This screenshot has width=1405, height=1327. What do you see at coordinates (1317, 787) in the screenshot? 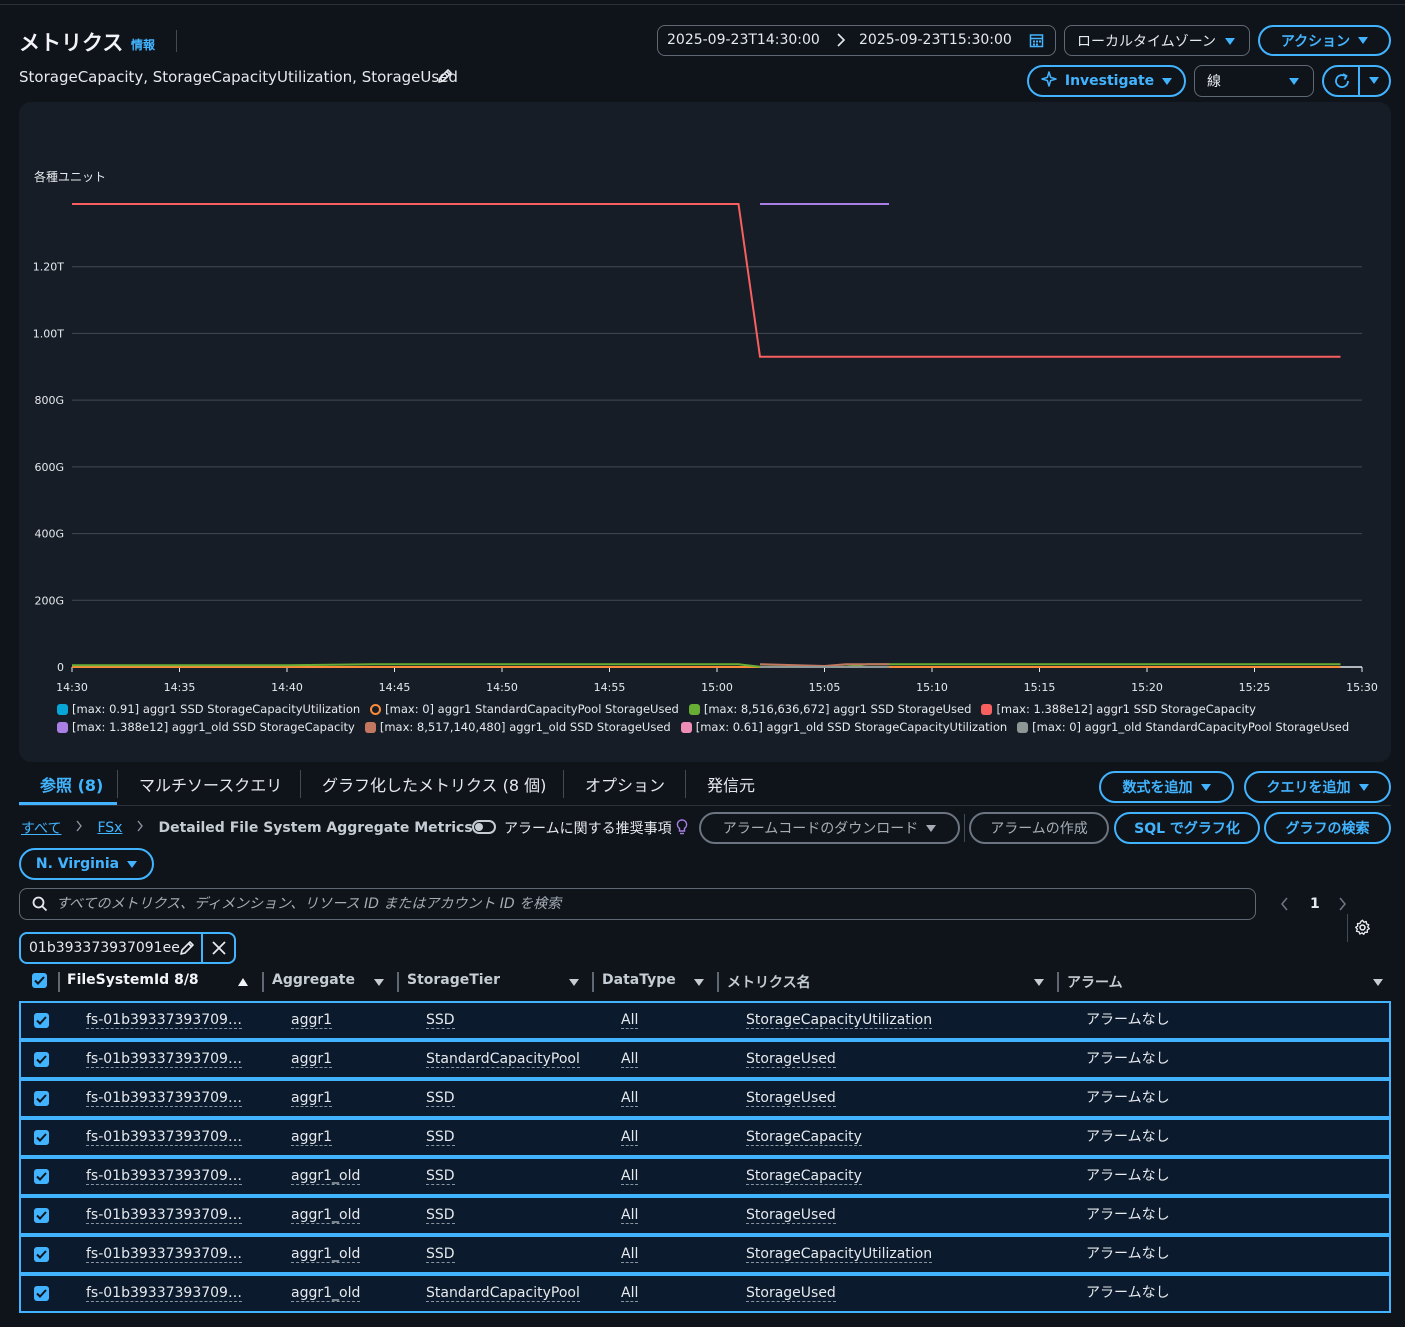
I see `add-query-button: クエリを追加` at bounding box center [1317, 787].